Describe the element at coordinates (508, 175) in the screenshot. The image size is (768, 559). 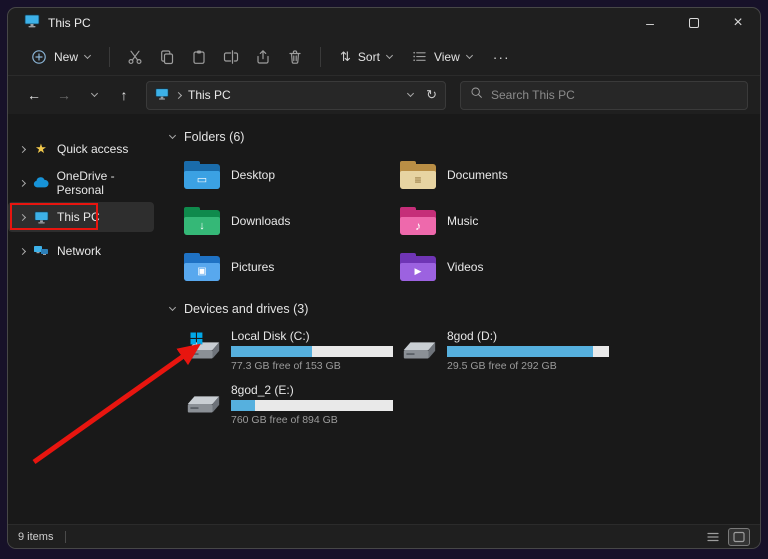
I see `folder-item-documents: Documents` at that location.